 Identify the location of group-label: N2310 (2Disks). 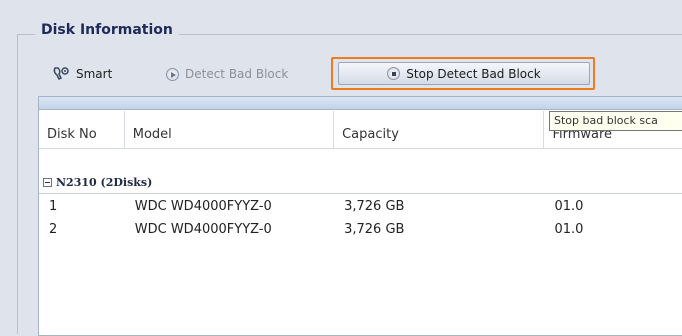
(104, 182).